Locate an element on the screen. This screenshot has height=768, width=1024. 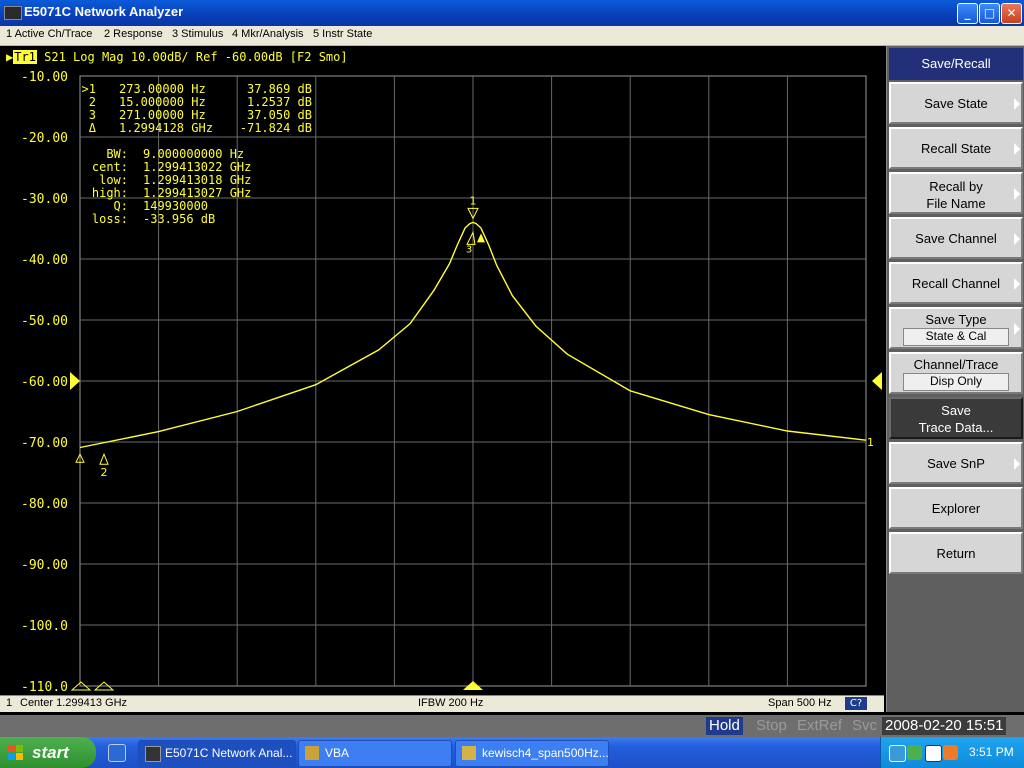
y-tick-label: -40.00 is located at coordinates (44, 260).